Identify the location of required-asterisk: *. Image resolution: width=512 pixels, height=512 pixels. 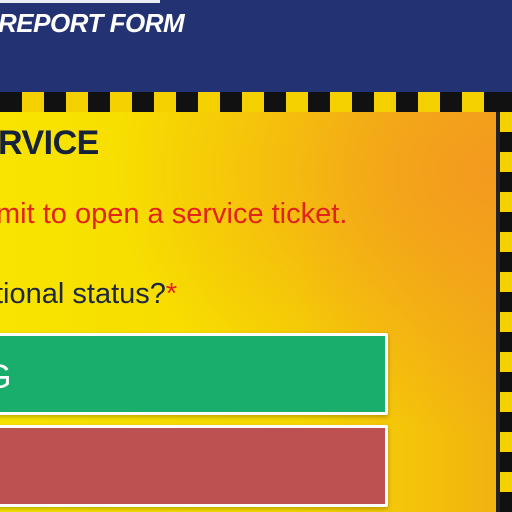
(171, 294).